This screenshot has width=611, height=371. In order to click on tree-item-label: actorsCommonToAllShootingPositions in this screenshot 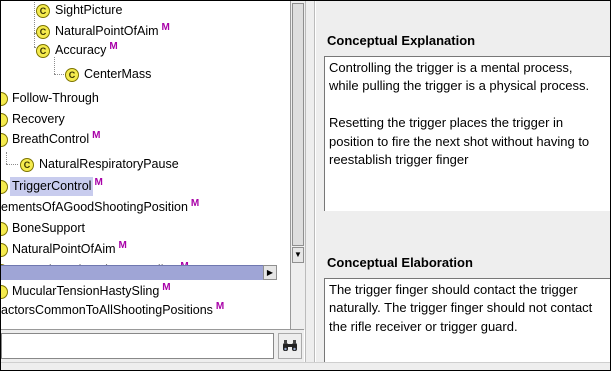, I will do `click(107, 310)`.